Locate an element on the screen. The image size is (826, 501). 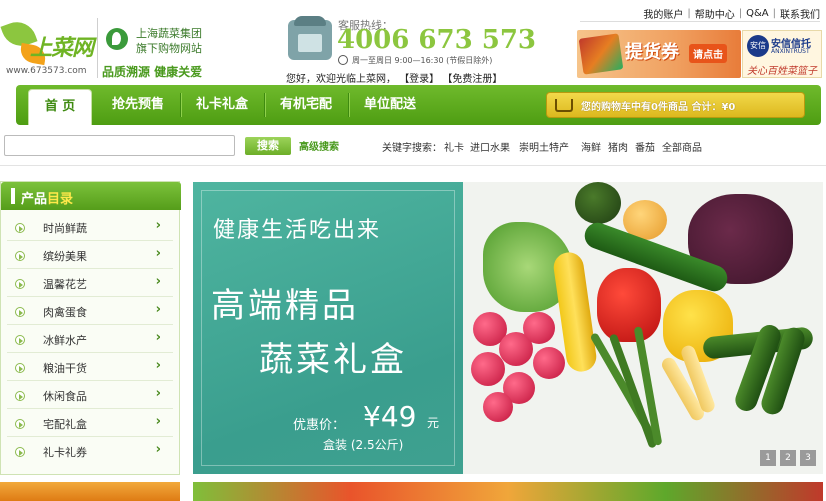
nav-organic-delivery: 有机宅配 is located at coordinates (306, 105).